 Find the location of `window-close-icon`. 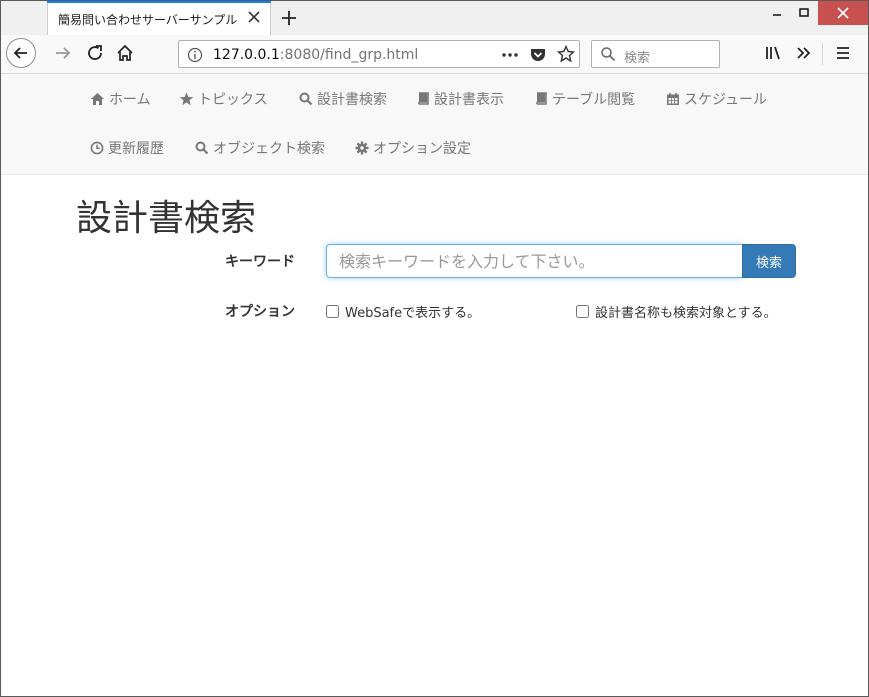

window-close-icon is located at coordinates (843, 13).